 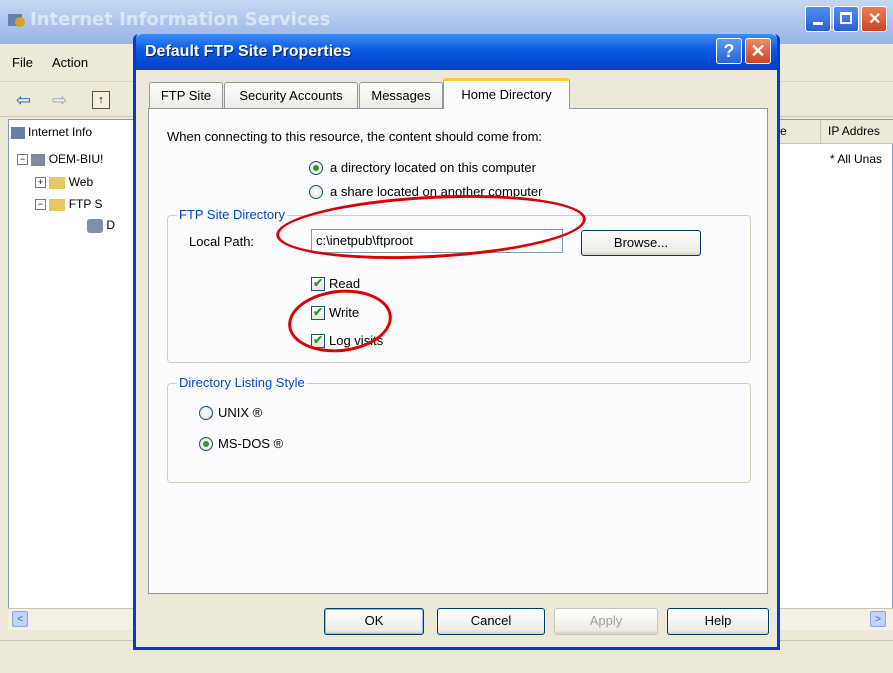 I want to click on console-tree: Internet Info − OEM-BIU! + Web − FTP S D, so click(x=72, y=374).